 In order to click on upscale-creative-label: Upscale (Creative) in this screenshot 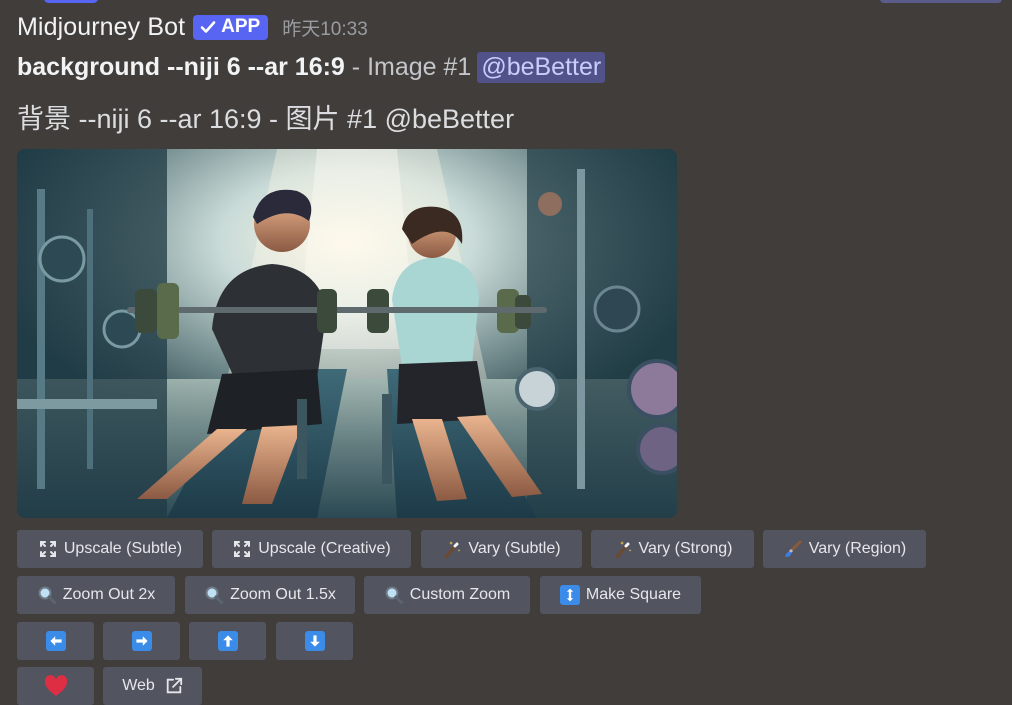, I will do `click(324, 548)`.